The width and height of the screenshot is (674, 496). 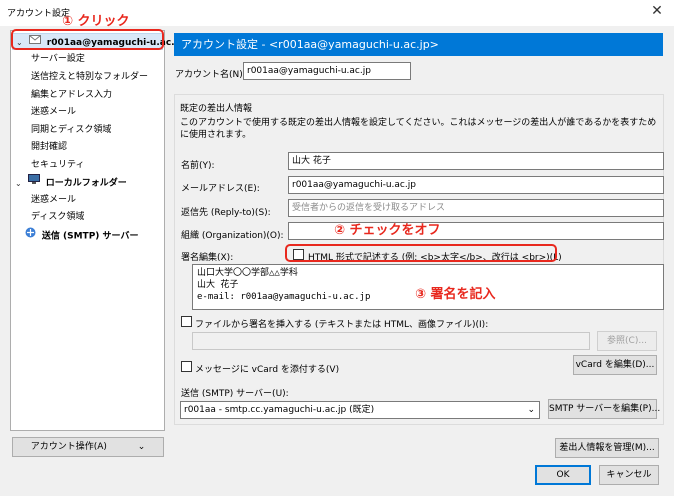 What do you see at coordinates (418, 44) in the screenshot?
I see `settings-header: アカウント設定 - <r001aa@yamaguchi-u.ac.jp>` at bounding box center [418, 44].